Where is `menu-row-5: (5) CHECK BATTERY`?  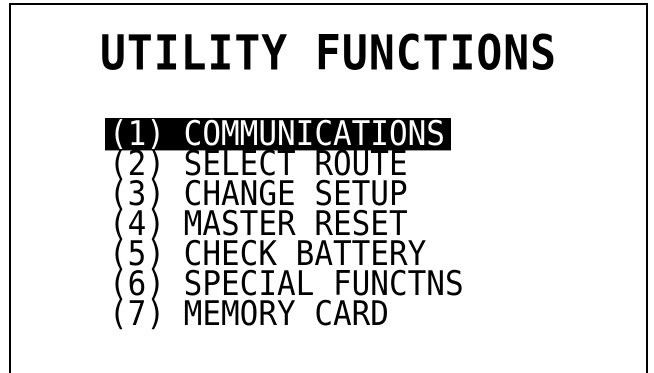
menu-row-5: (5) CHECK BATTERY is located at coordinates (286, 253).